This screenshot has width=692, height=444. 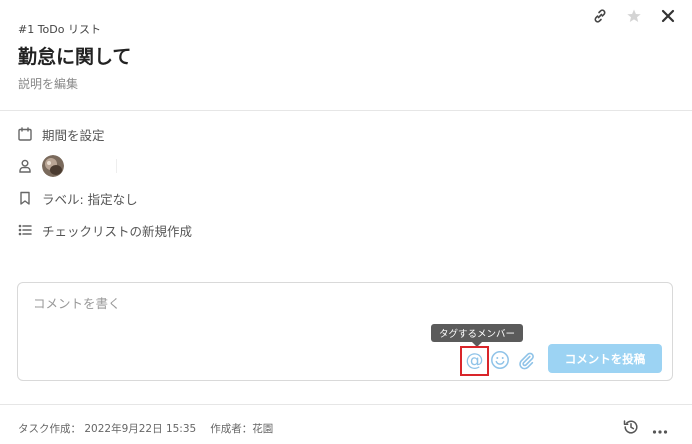 What do you see at coordinates (605, 358) in the screenshot?
I see `post-comment-button: コメントを投稿` at bounding box center [605, 358].